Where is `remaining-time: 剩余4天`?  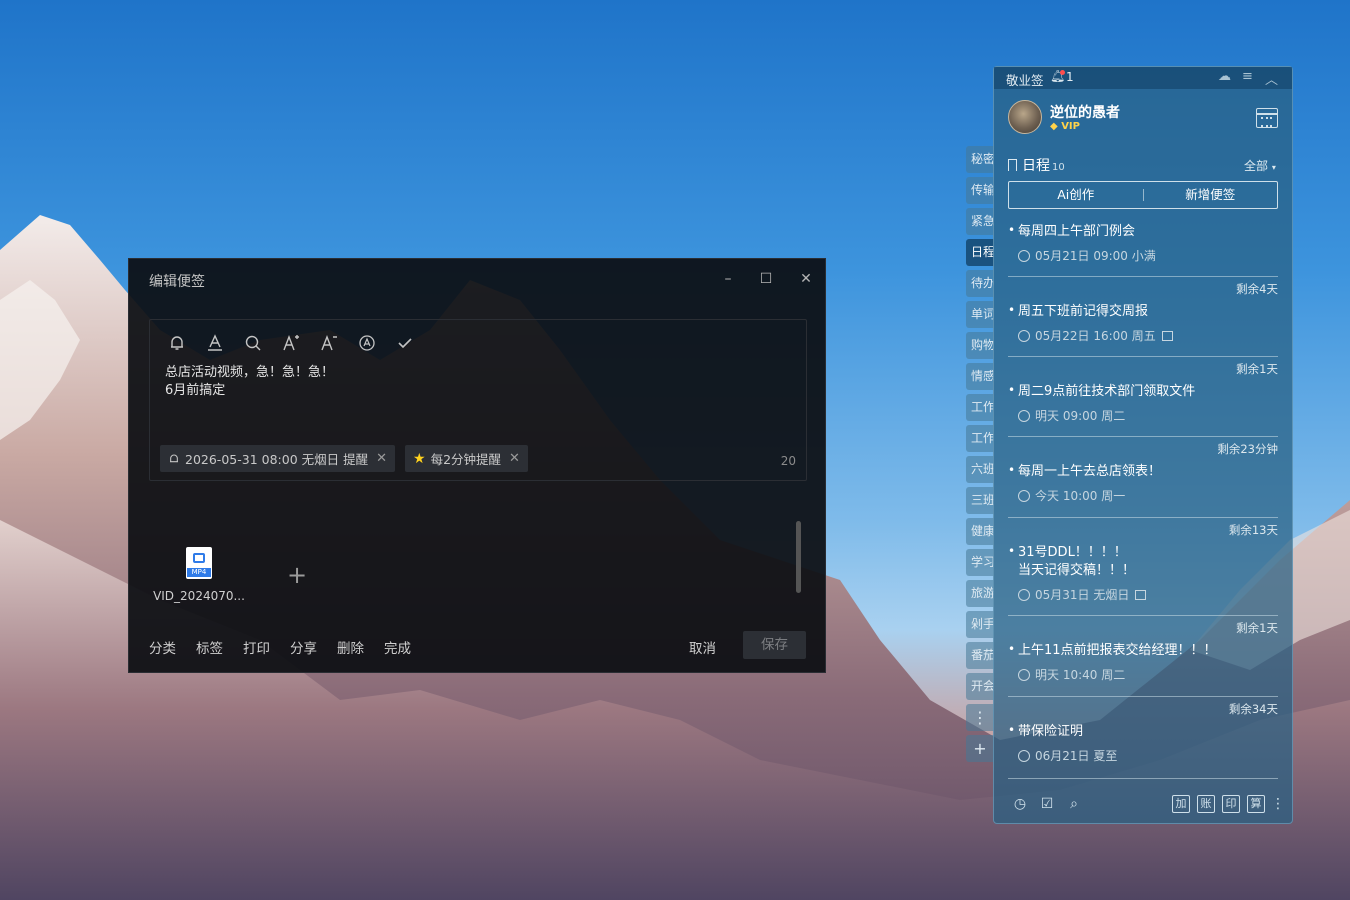 remaining-time: 剩余4天 is located at coordinates (1257, 289).